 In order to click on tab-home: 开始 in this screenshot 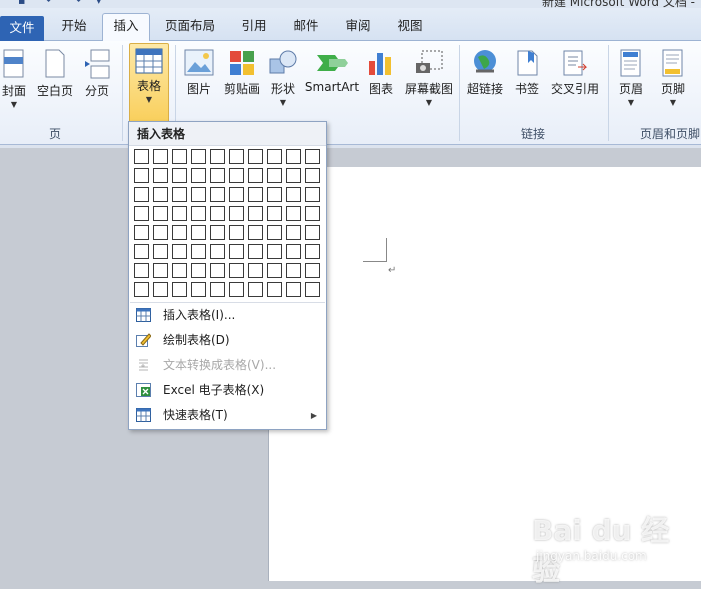, I will do `click(74, 27)`.